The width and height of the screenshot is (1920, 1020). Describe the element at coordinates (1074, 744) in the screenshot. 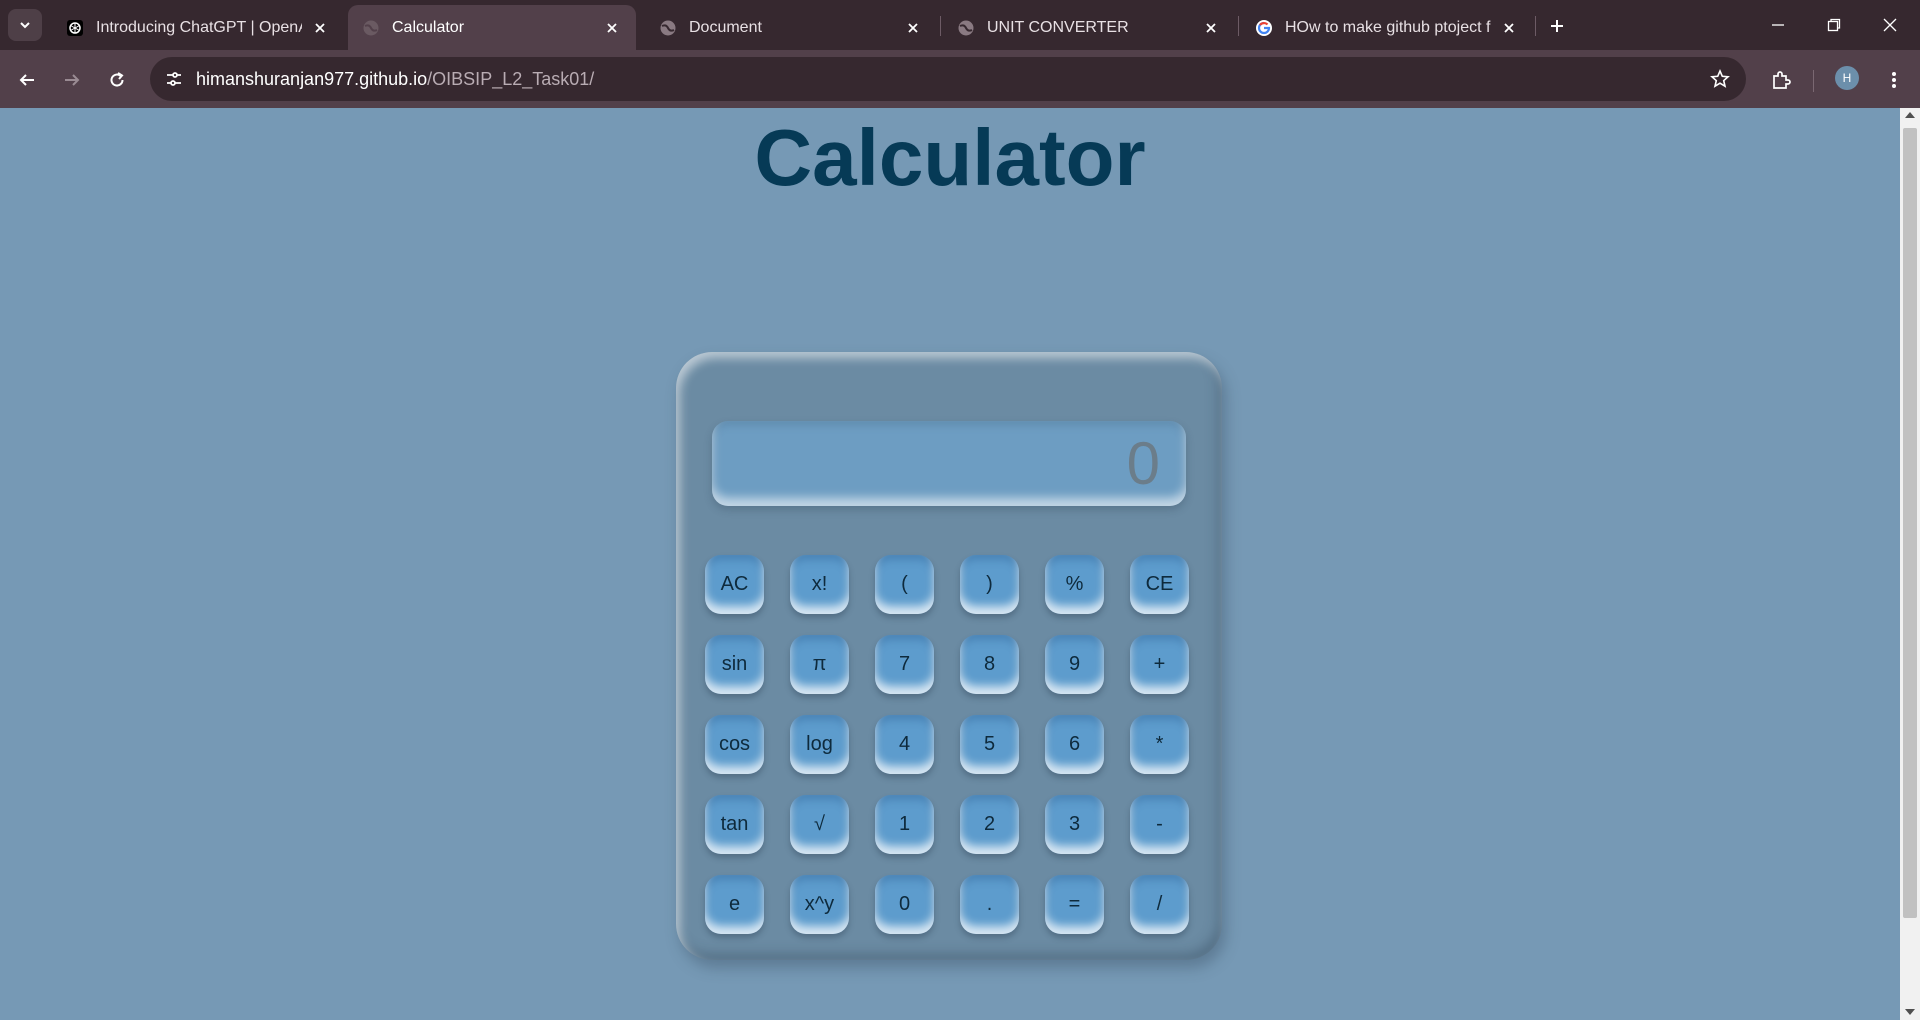

I see `key-6: 6` at that location.